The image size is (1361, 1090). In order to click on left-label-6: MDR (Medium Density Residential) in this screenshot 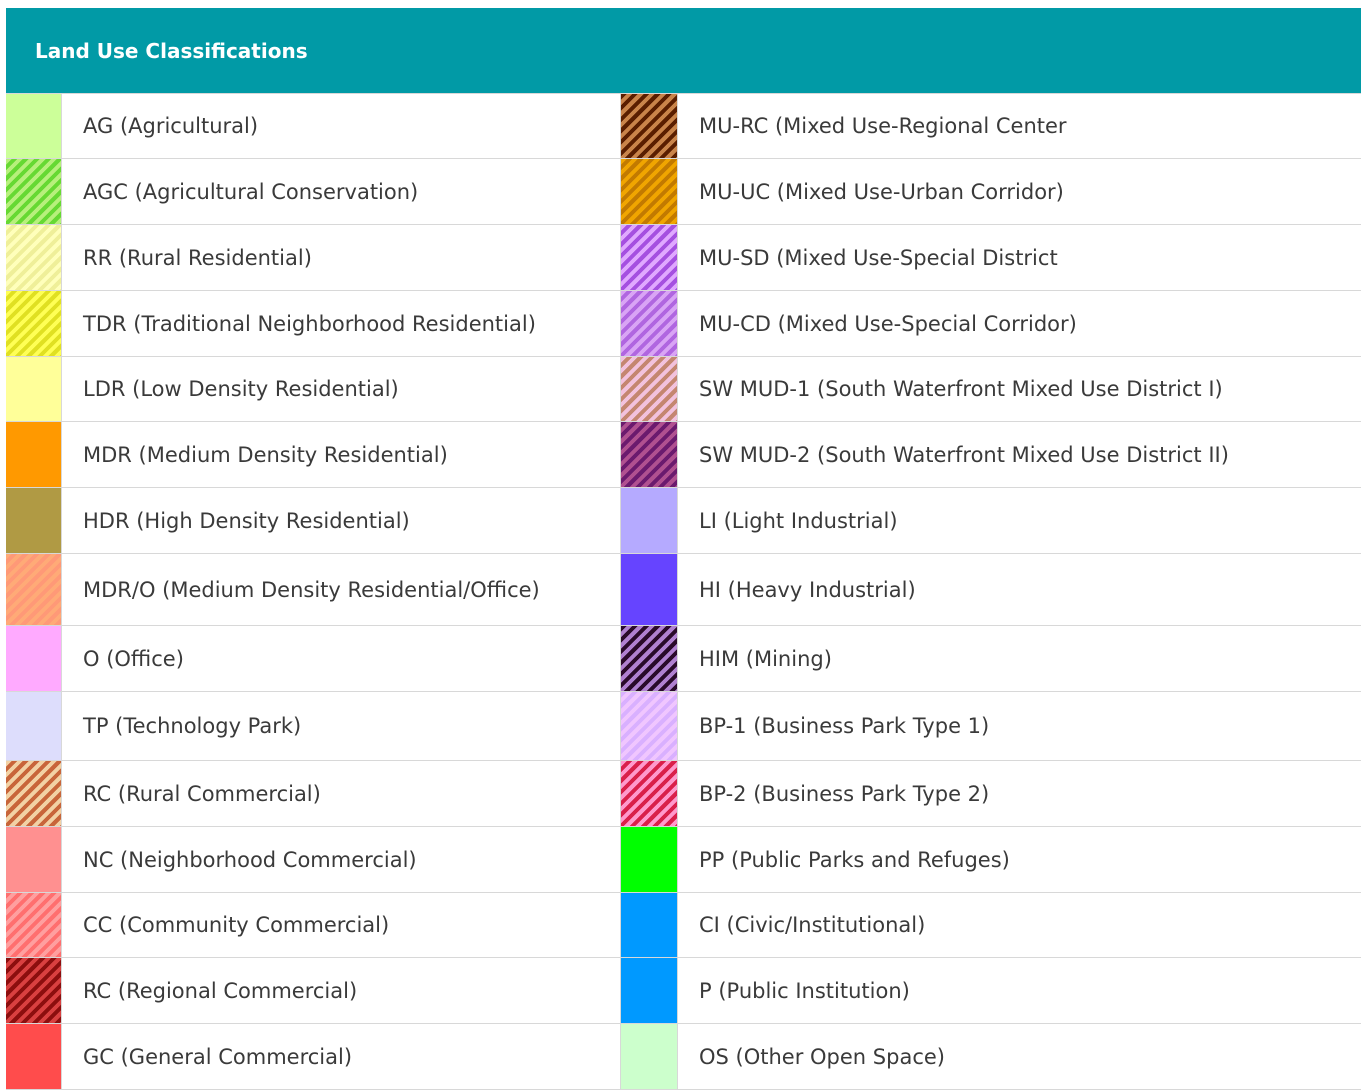, I will do `click(340, 455)`.